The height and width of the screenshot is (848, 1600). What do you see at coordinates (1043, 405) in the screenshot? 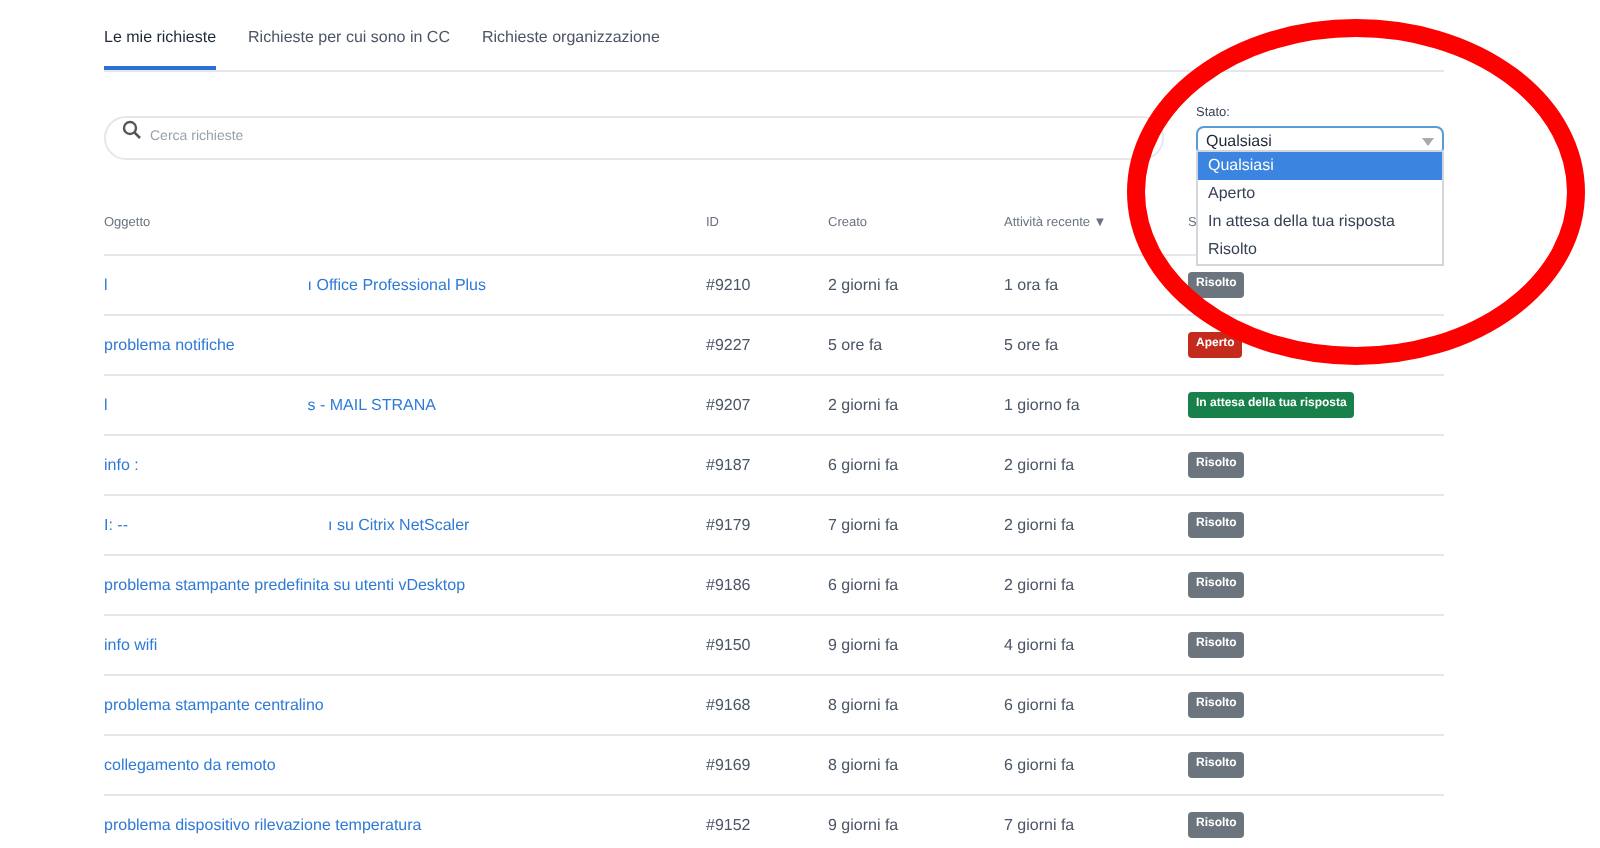
I see `activity-cell-text: 1 giorno fa` at bounding box center [1043, 405].